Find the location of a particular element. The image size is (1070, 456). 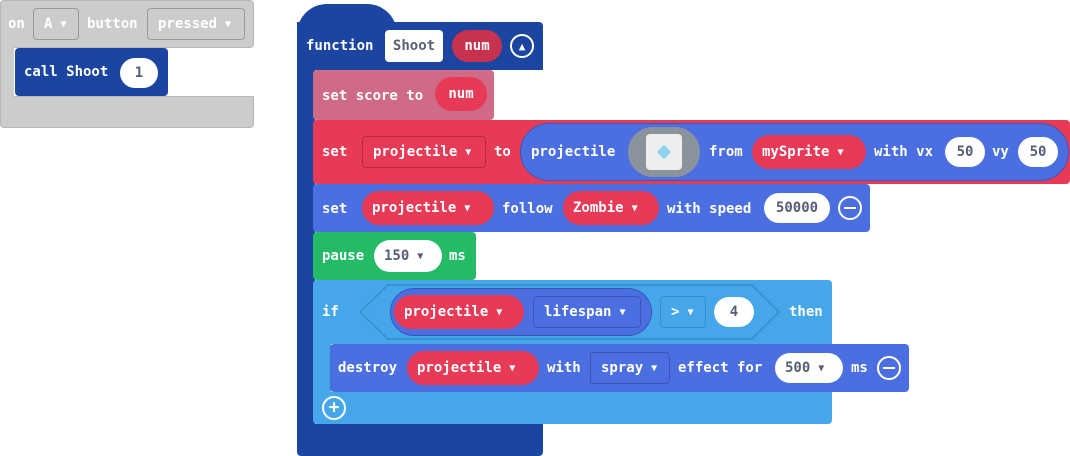

function-block-bottom is located at coordinates (420, 440).